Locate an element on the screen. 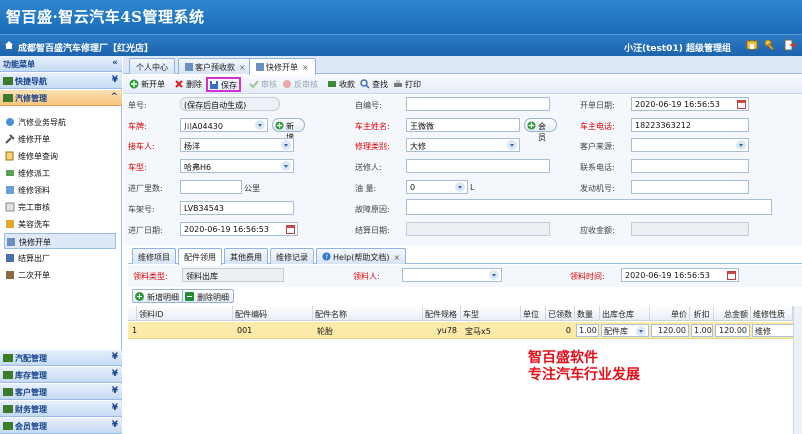  mileage-input is located at coordinates (211, 187).